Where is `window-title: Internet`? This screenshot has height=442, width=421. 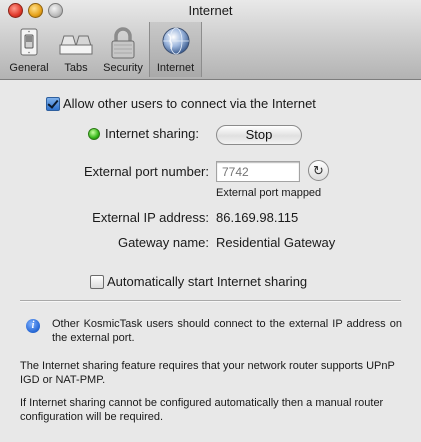 window-title: Internet is located at coordinates (210, 10).